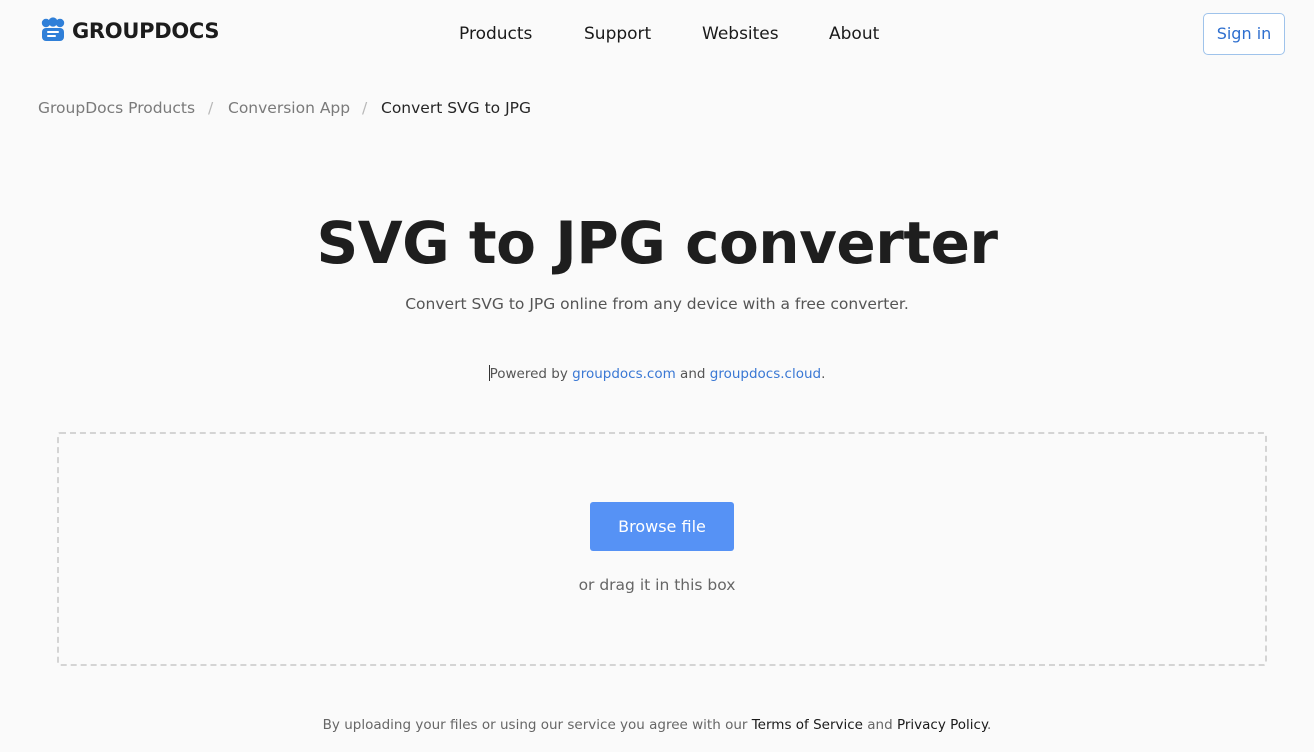 The width and height of the screenshot is (1314, 752). What do you see at coordinates (116, 108) in the screenshot?
I see `breadcrumb-item-products: GroupDocs Products` at bounding box center [116, 108].